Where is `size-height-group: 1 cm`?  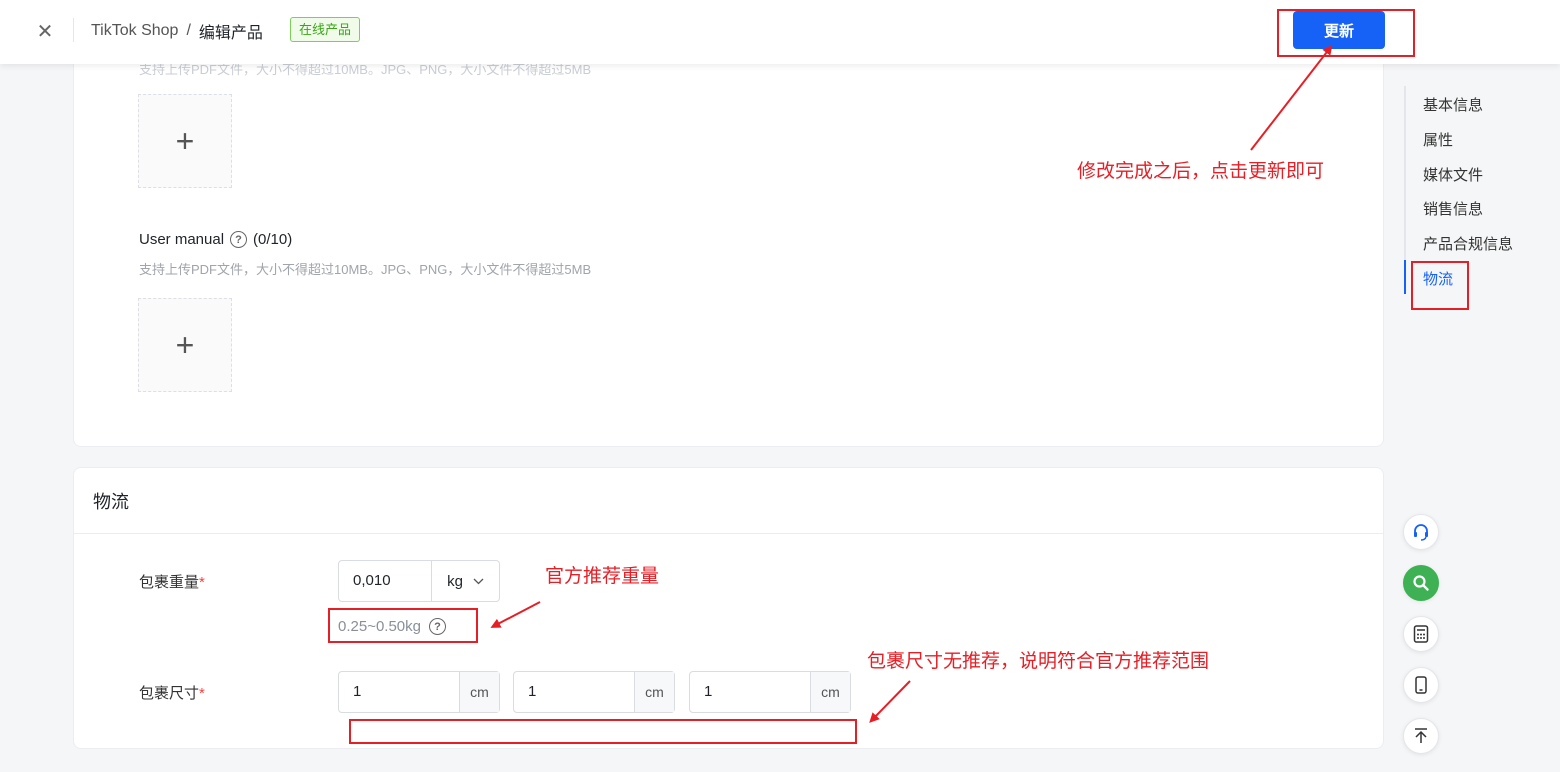
size-height-group: 1 cm is located at coordinates (770, 692).